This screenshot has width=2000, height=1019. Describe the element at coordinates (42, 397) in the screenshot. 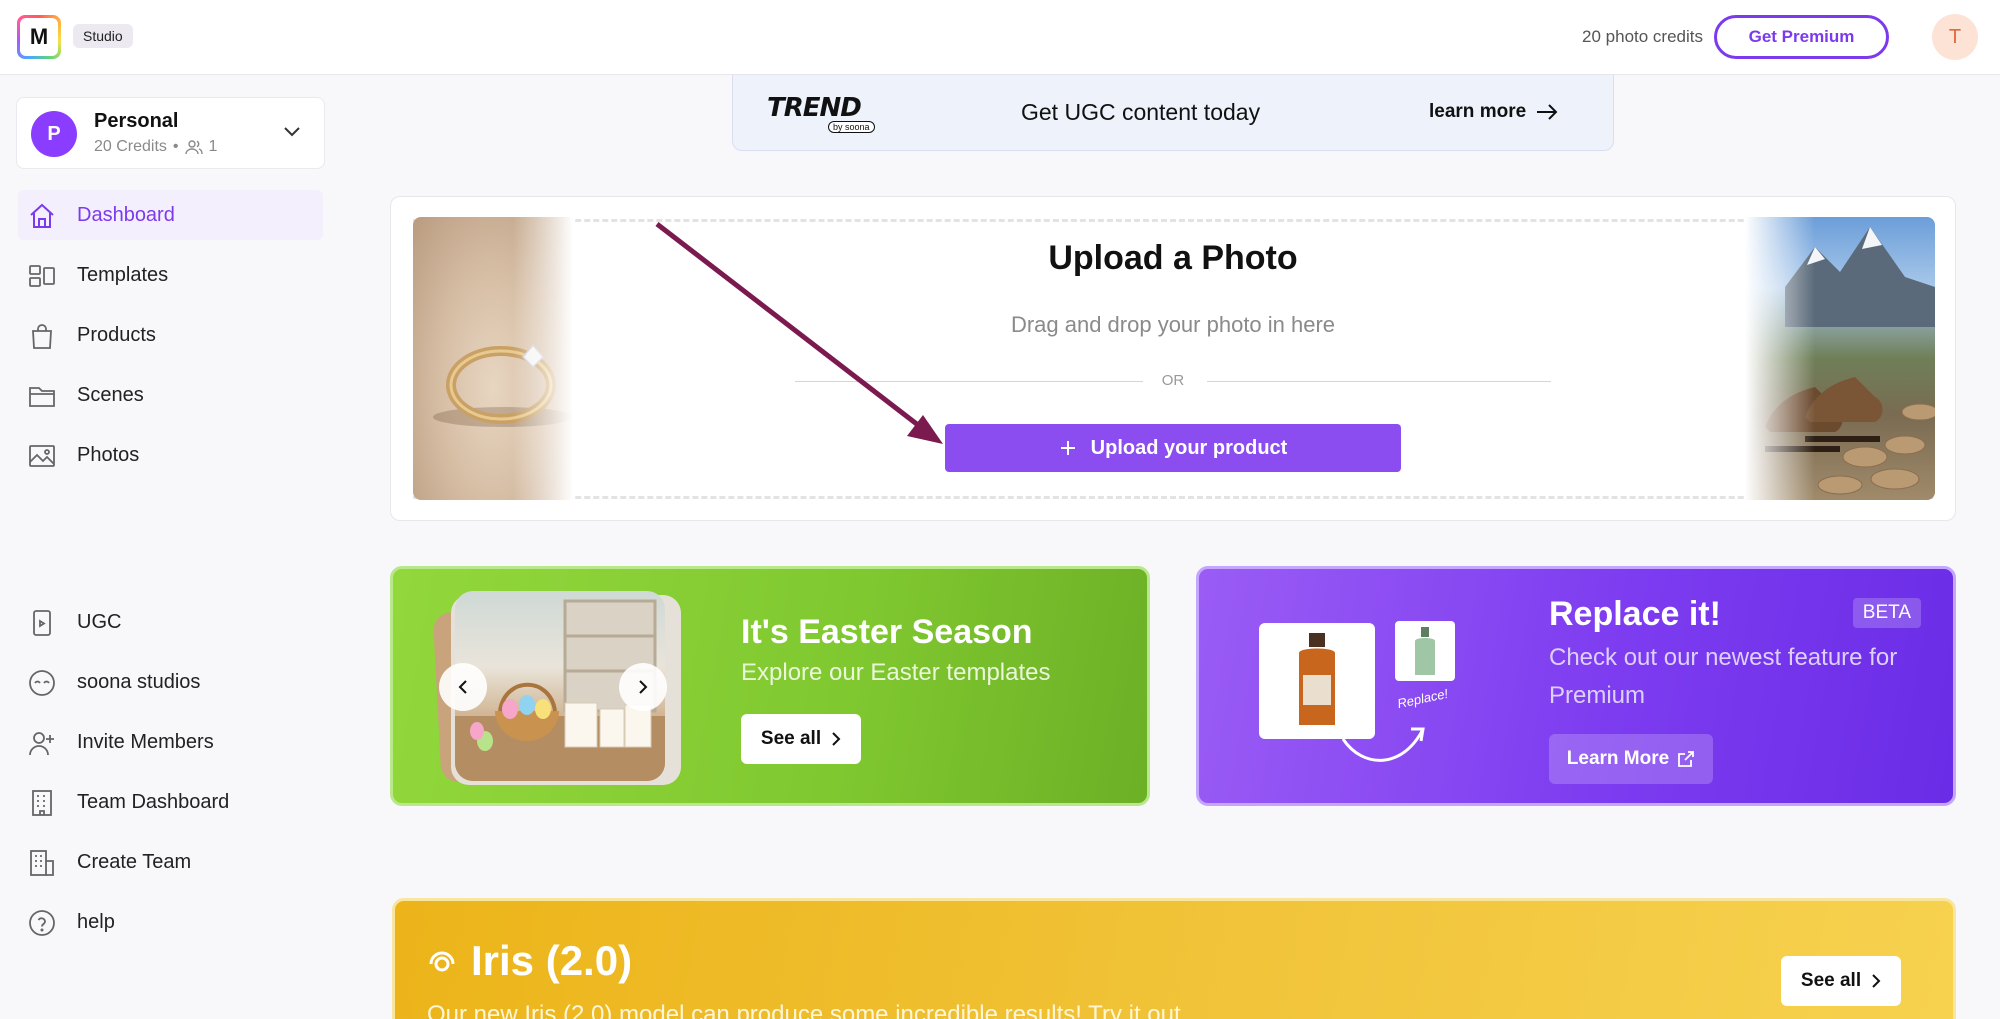

I see `folder-icon` at that location.